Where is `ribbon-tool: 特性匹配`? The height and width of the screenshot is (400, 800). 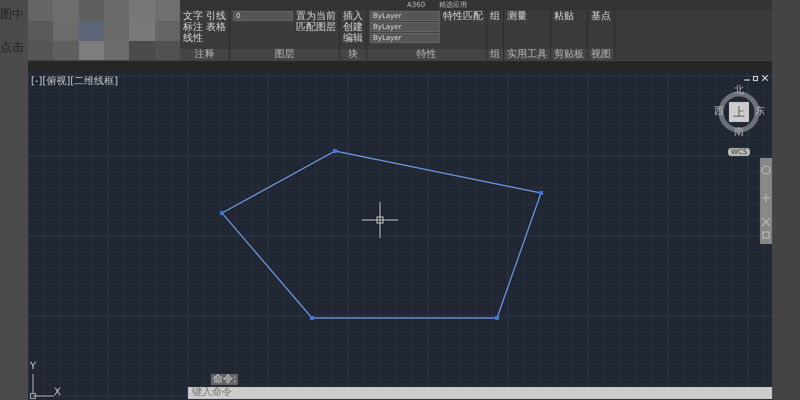
ribbon-tool: 特性匹配 is located at coordinates (463, 16).